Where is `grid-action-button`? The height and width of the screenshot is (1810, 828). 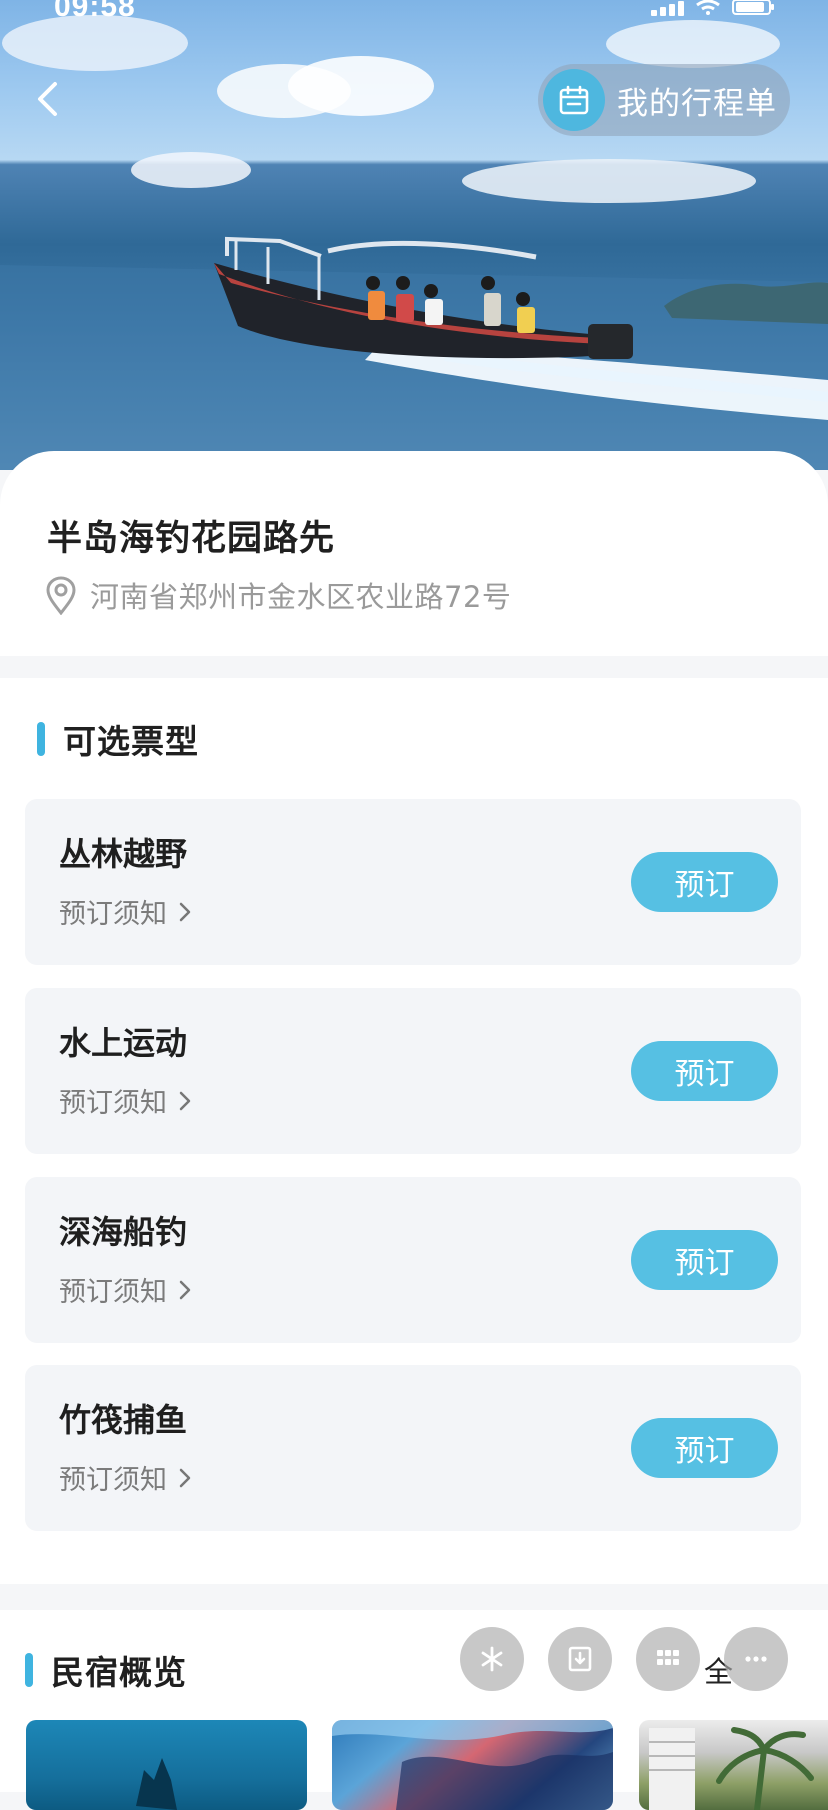 grid-action-button is located at coordinates (668, 1659).